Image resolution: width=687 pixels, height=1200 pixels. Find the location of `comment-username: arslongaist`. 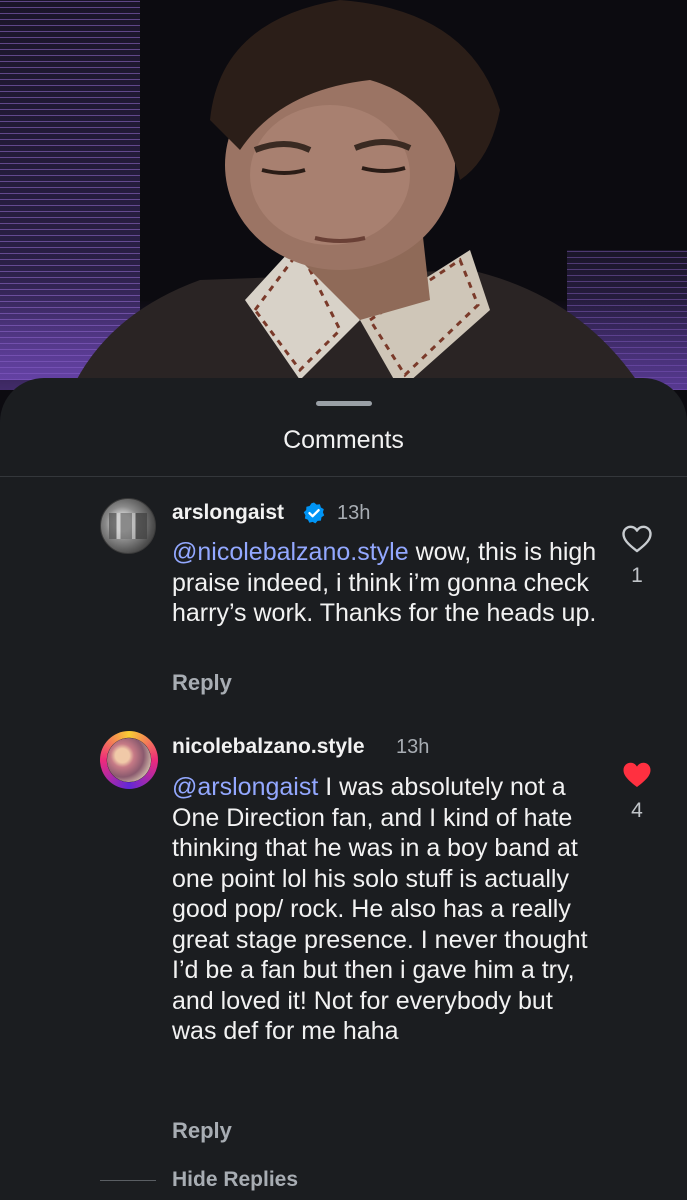

comment-username: arslongaist is located at coordinates (228, 513).